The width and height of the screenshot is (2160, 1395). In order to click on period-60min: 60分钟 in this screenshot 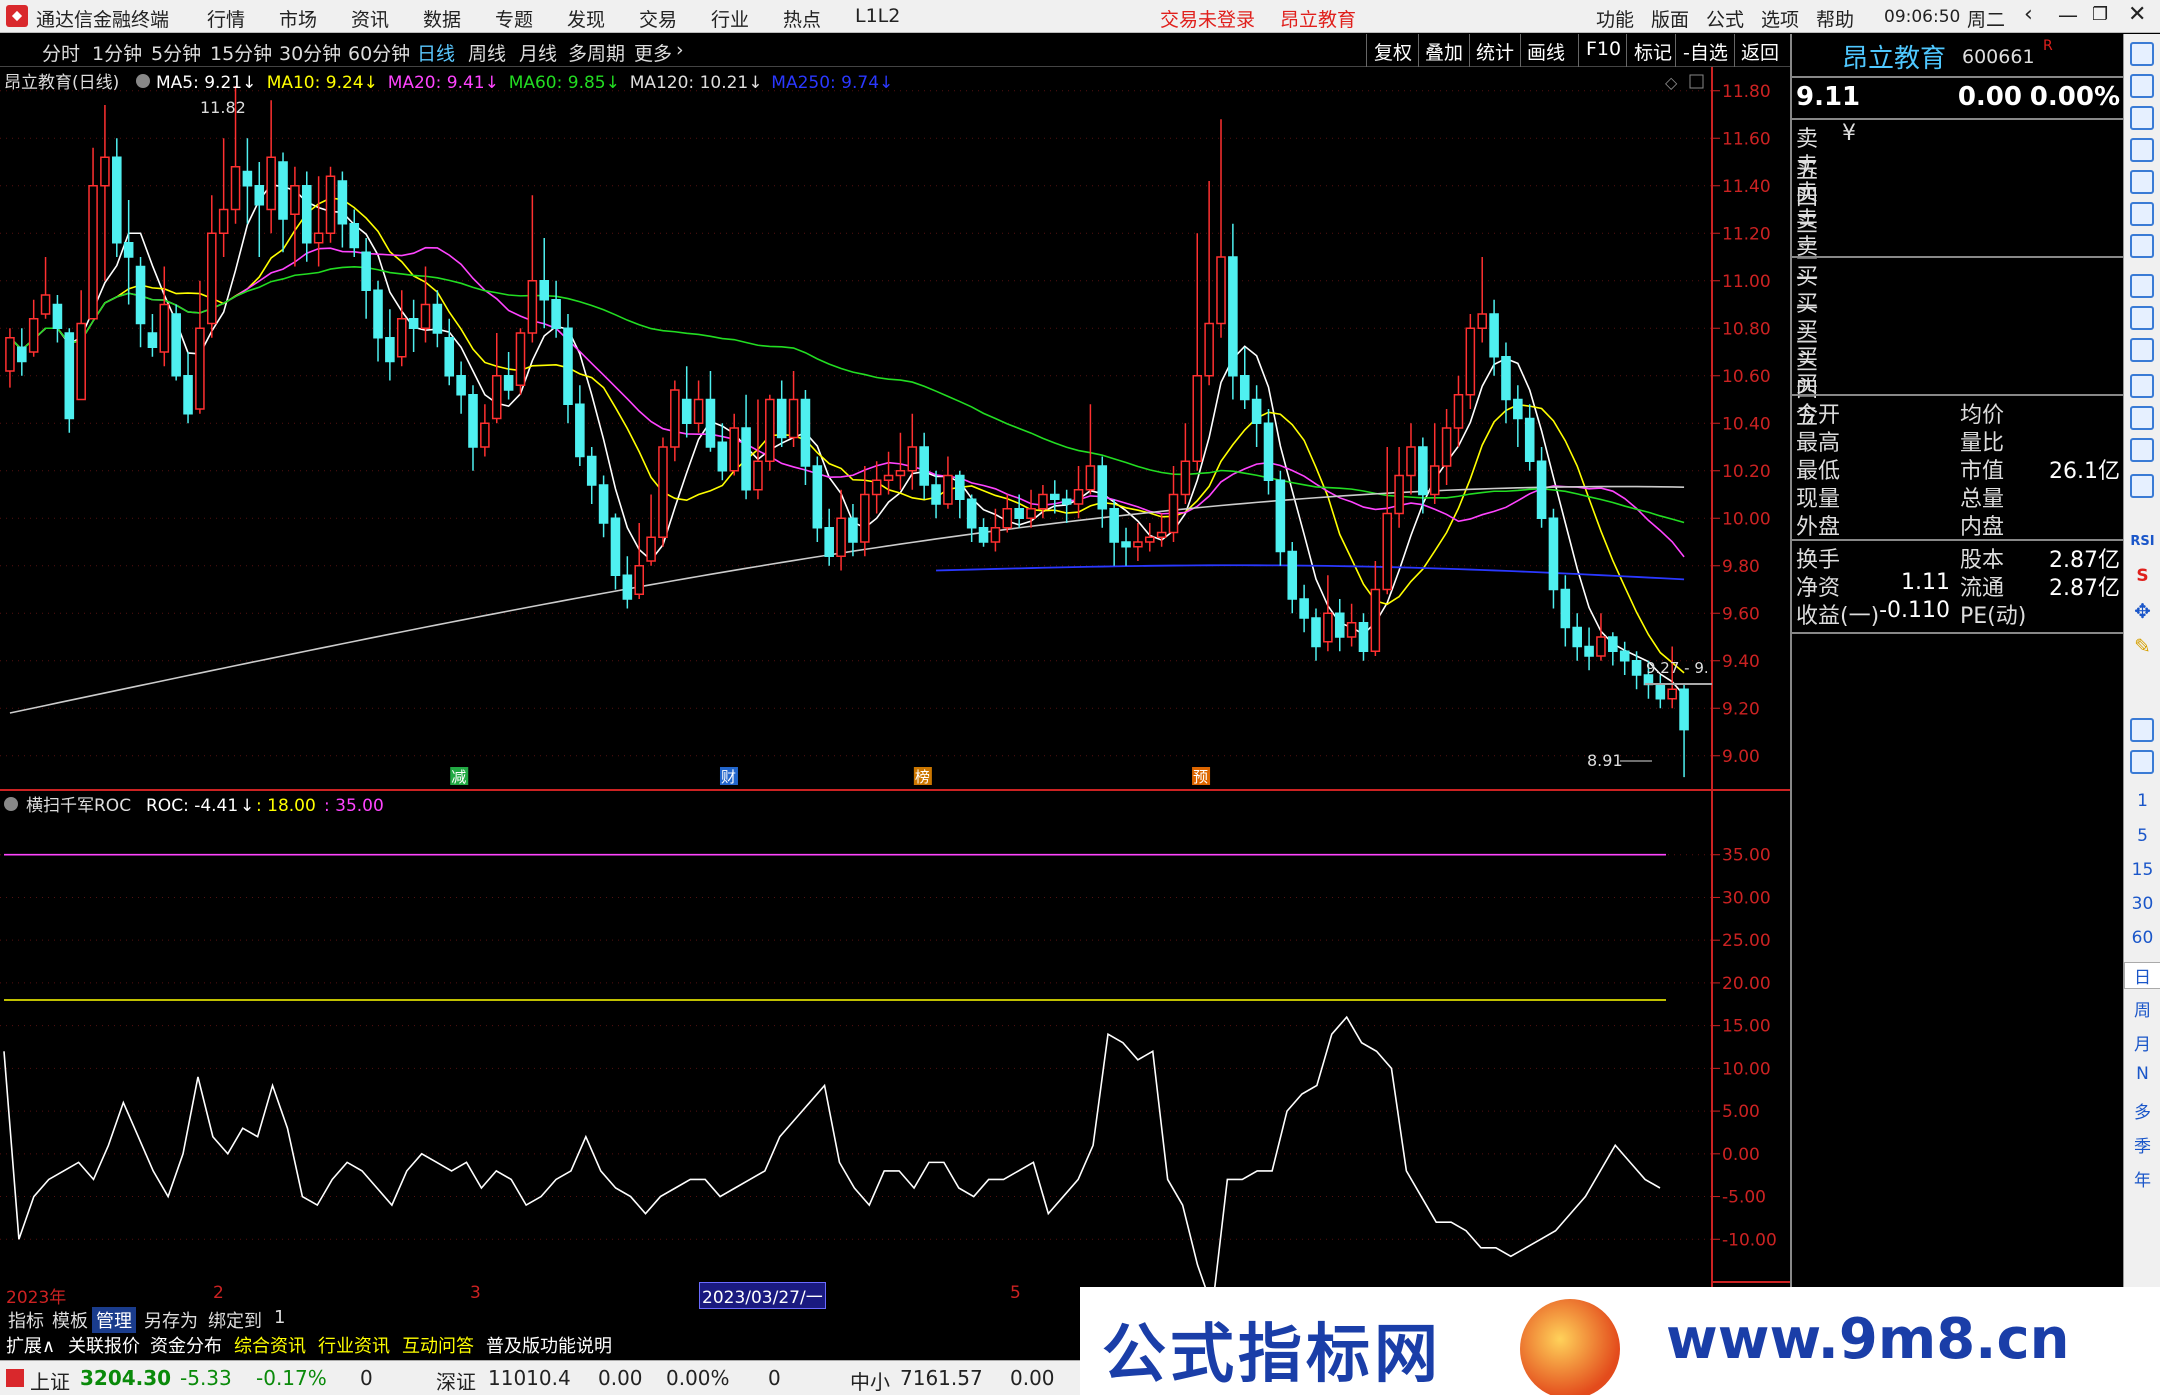, I will do `click(379, 52)`.